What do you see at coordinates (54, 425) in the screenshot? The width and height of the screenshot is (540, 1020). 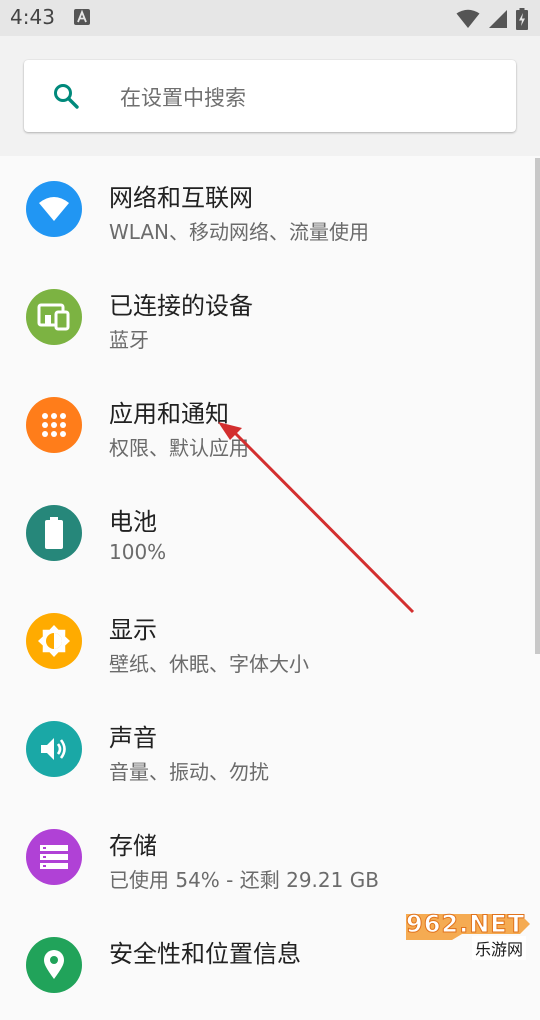 I see `apps-grid-icon` at bounding box center [54, 425].